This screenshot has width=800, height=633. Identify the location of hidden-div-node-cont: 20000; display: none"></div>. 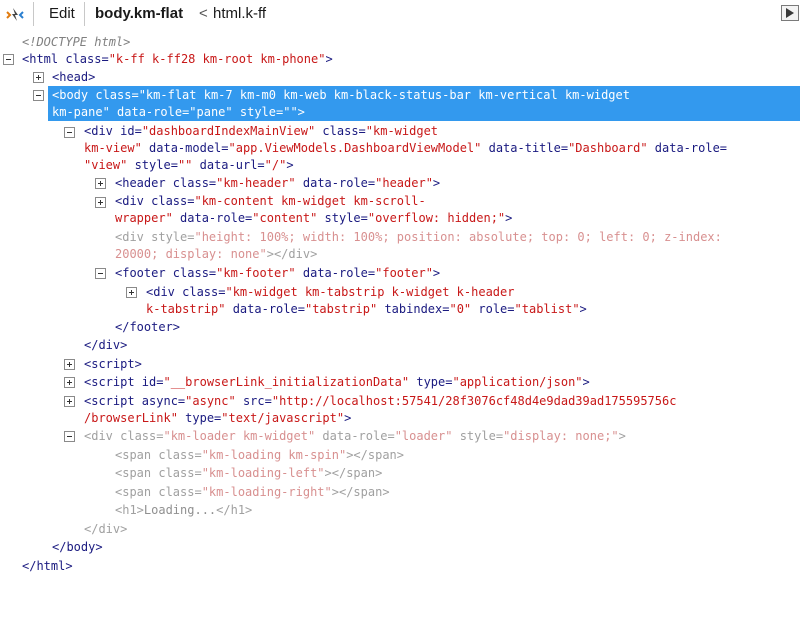
(216, 254).